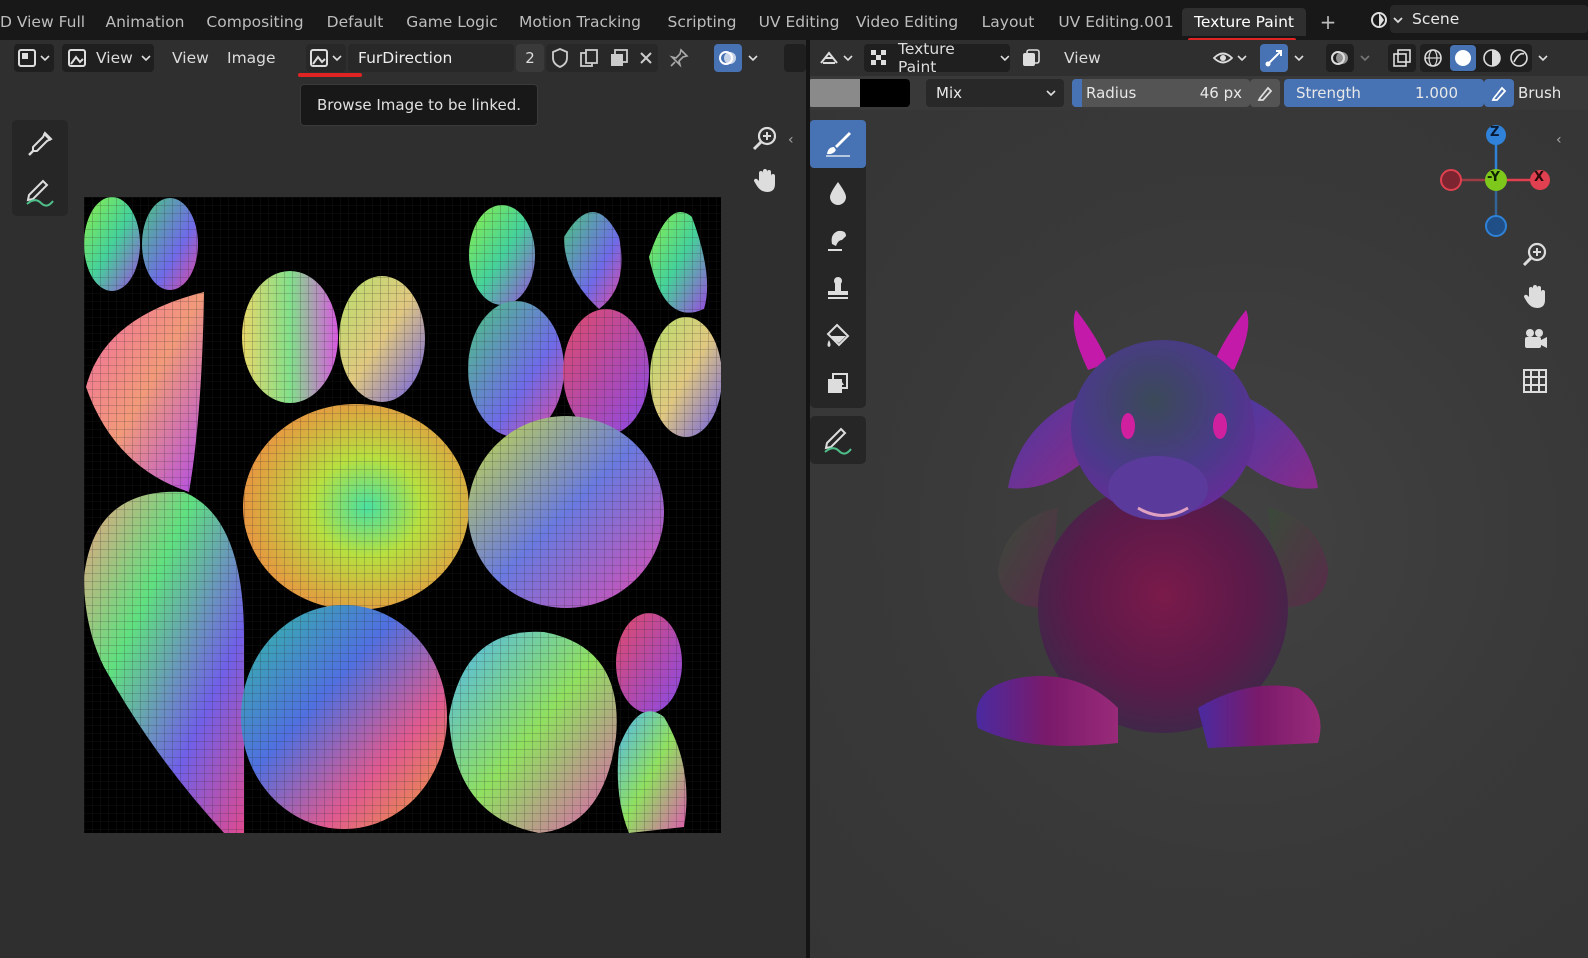 This screenshot has height=958, width=1588. What do you see at coordinates (251, 58) in the screenshot?
I see `menu-image: Image` at bounding box center [251, 58].